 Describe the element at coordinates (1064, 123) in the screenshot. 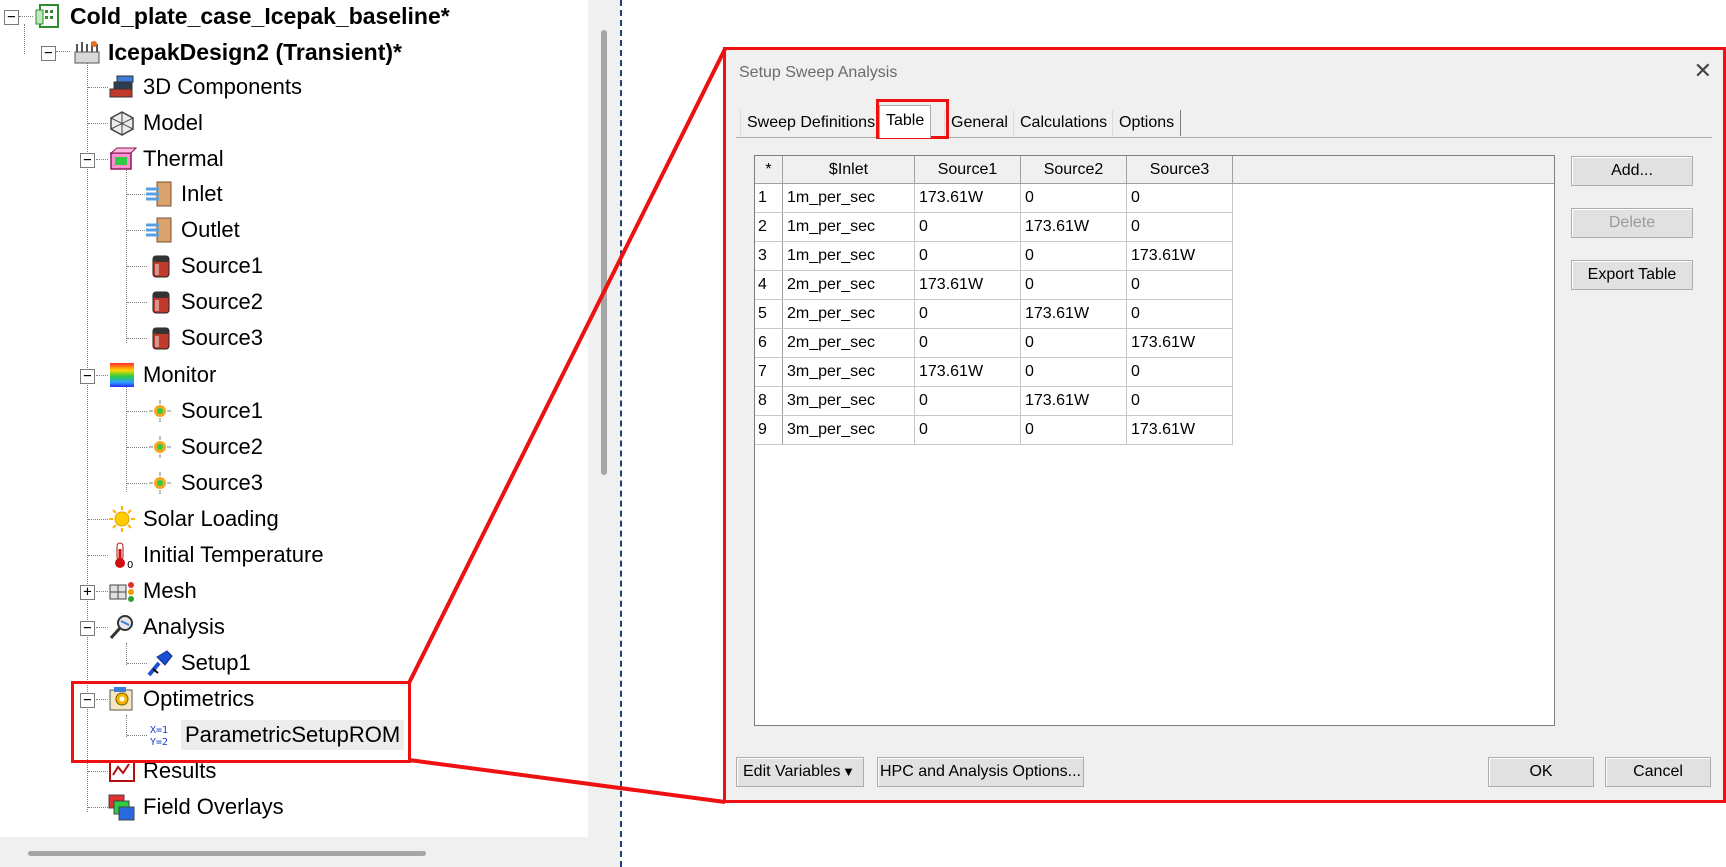

I see `tab-calculations: Calculations` at that location.